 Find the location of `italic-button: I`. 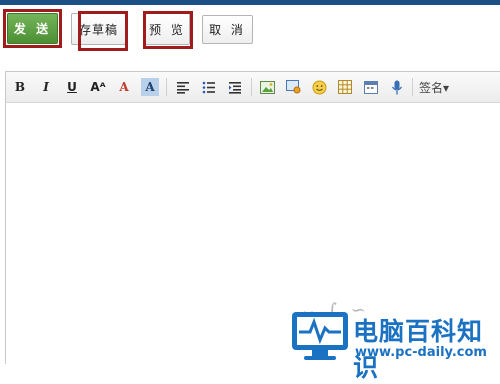

italic-button: I is located at coordinates (46, 87).